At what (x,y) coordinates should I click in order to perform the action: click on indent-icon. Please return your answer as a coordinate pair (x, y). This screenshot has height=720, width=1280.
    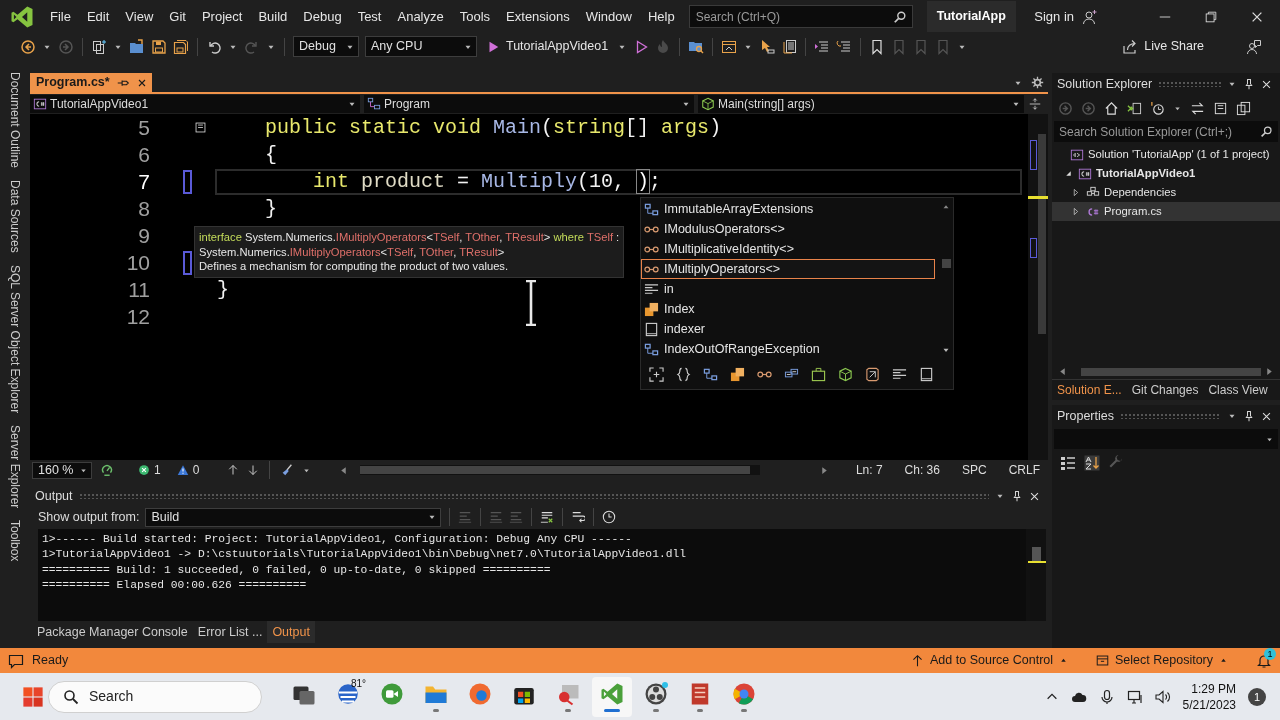
    Looking at the image, I should click on (822, 46).